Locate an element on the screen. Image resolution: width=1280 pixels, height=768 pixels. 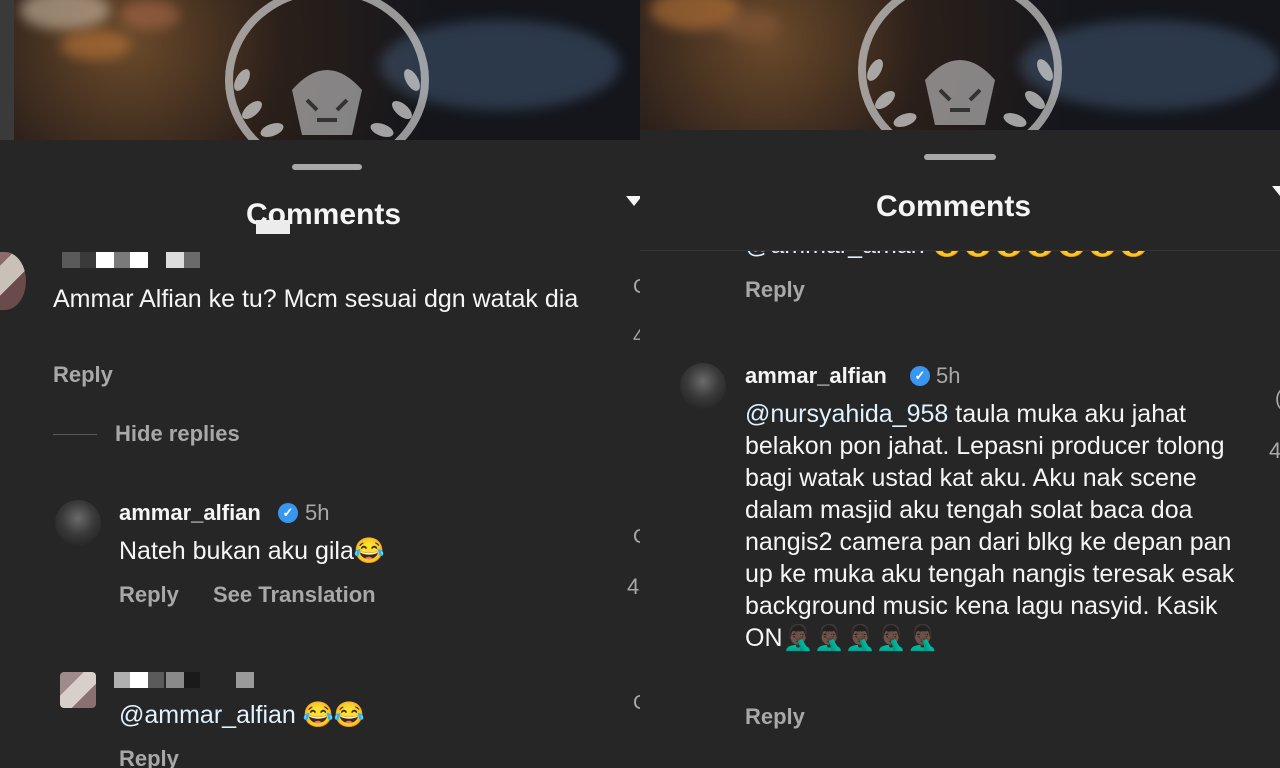
hide-replies-line is located at coordinates (75, 434).